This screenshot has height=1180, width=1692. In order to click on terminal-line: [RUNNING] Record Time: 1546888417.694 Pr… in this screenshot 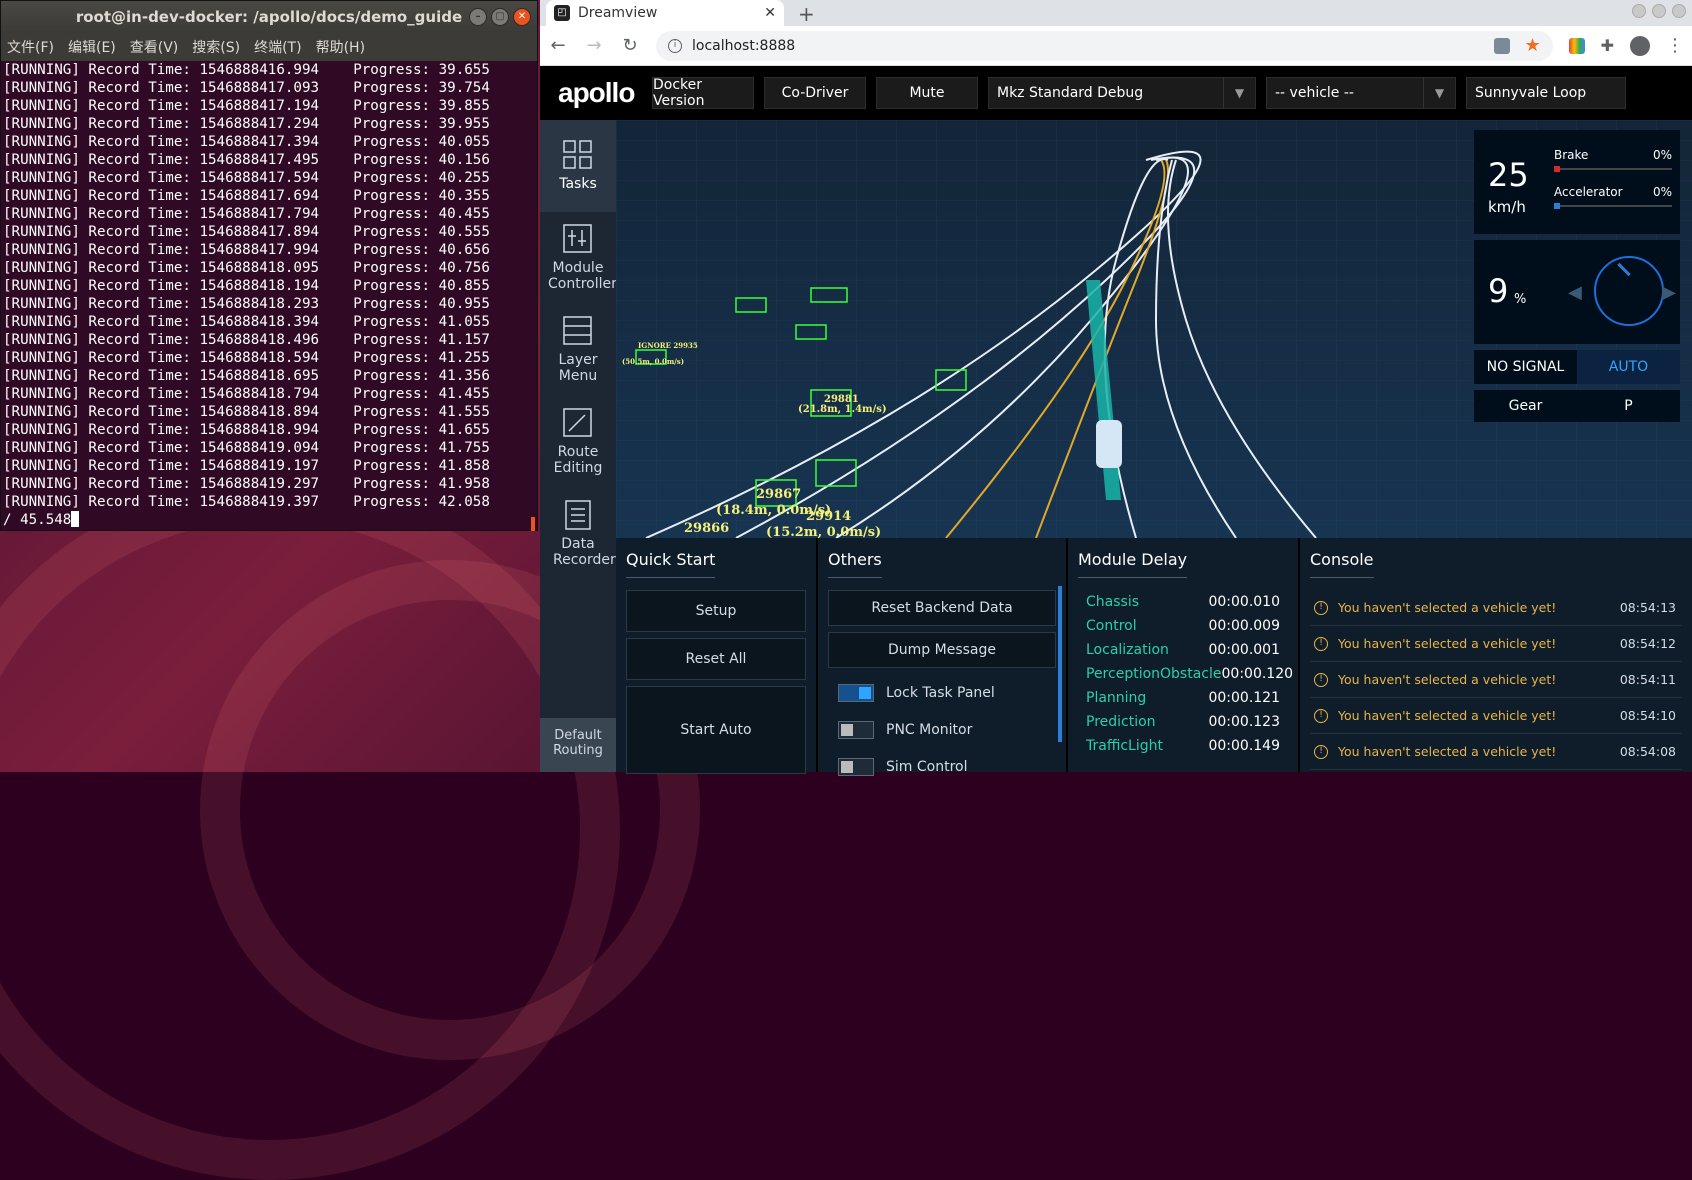, I will do `click(246, 196)`.